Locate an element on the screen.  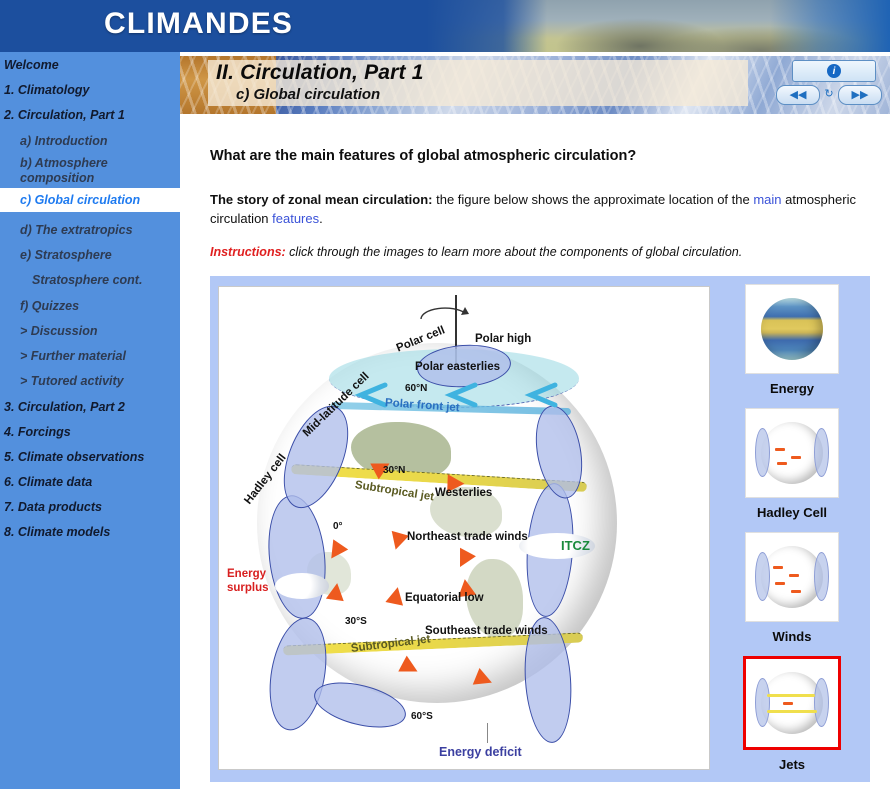
label-equatorial-low: Equatorial low is located at coordinates (444, 598).